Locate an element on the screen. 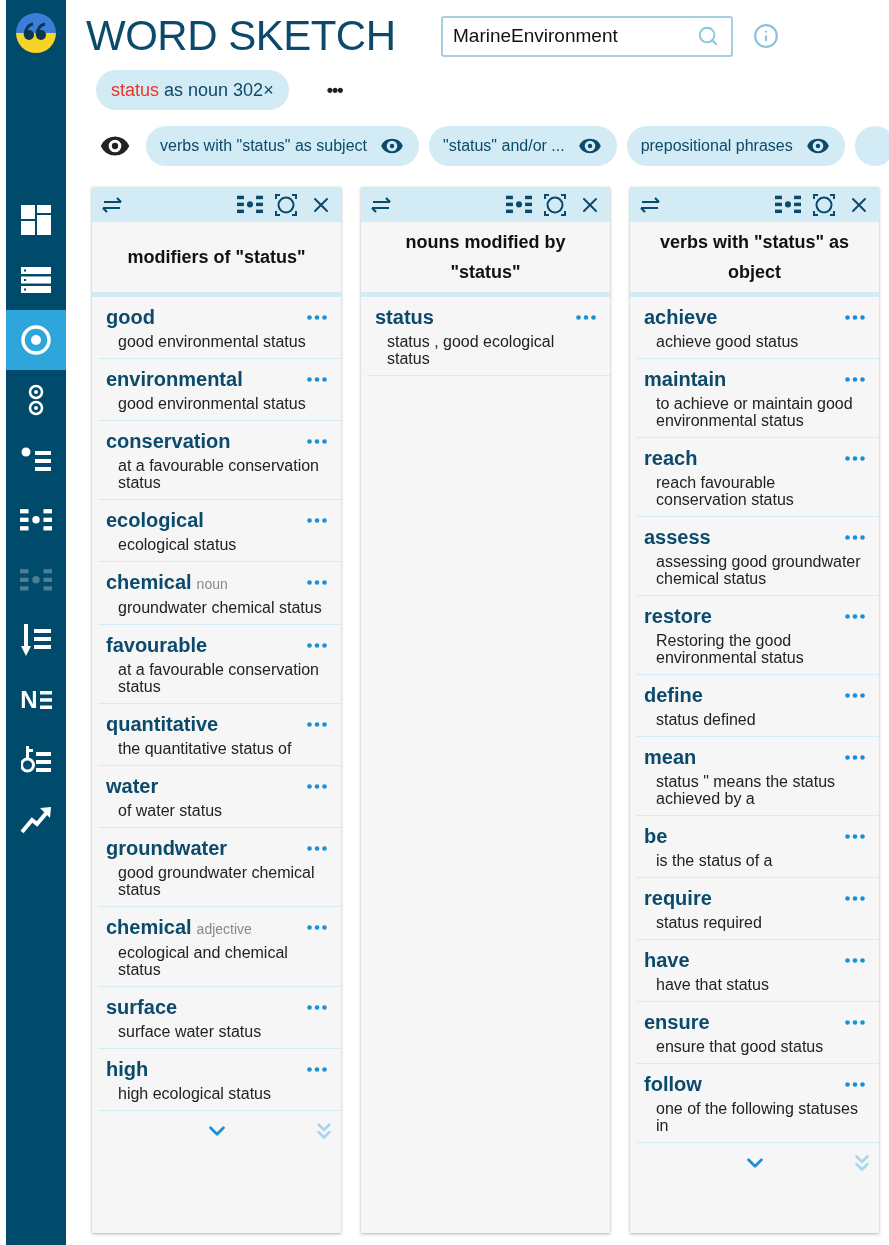  headword: assess is located at coordinates (677, 537).